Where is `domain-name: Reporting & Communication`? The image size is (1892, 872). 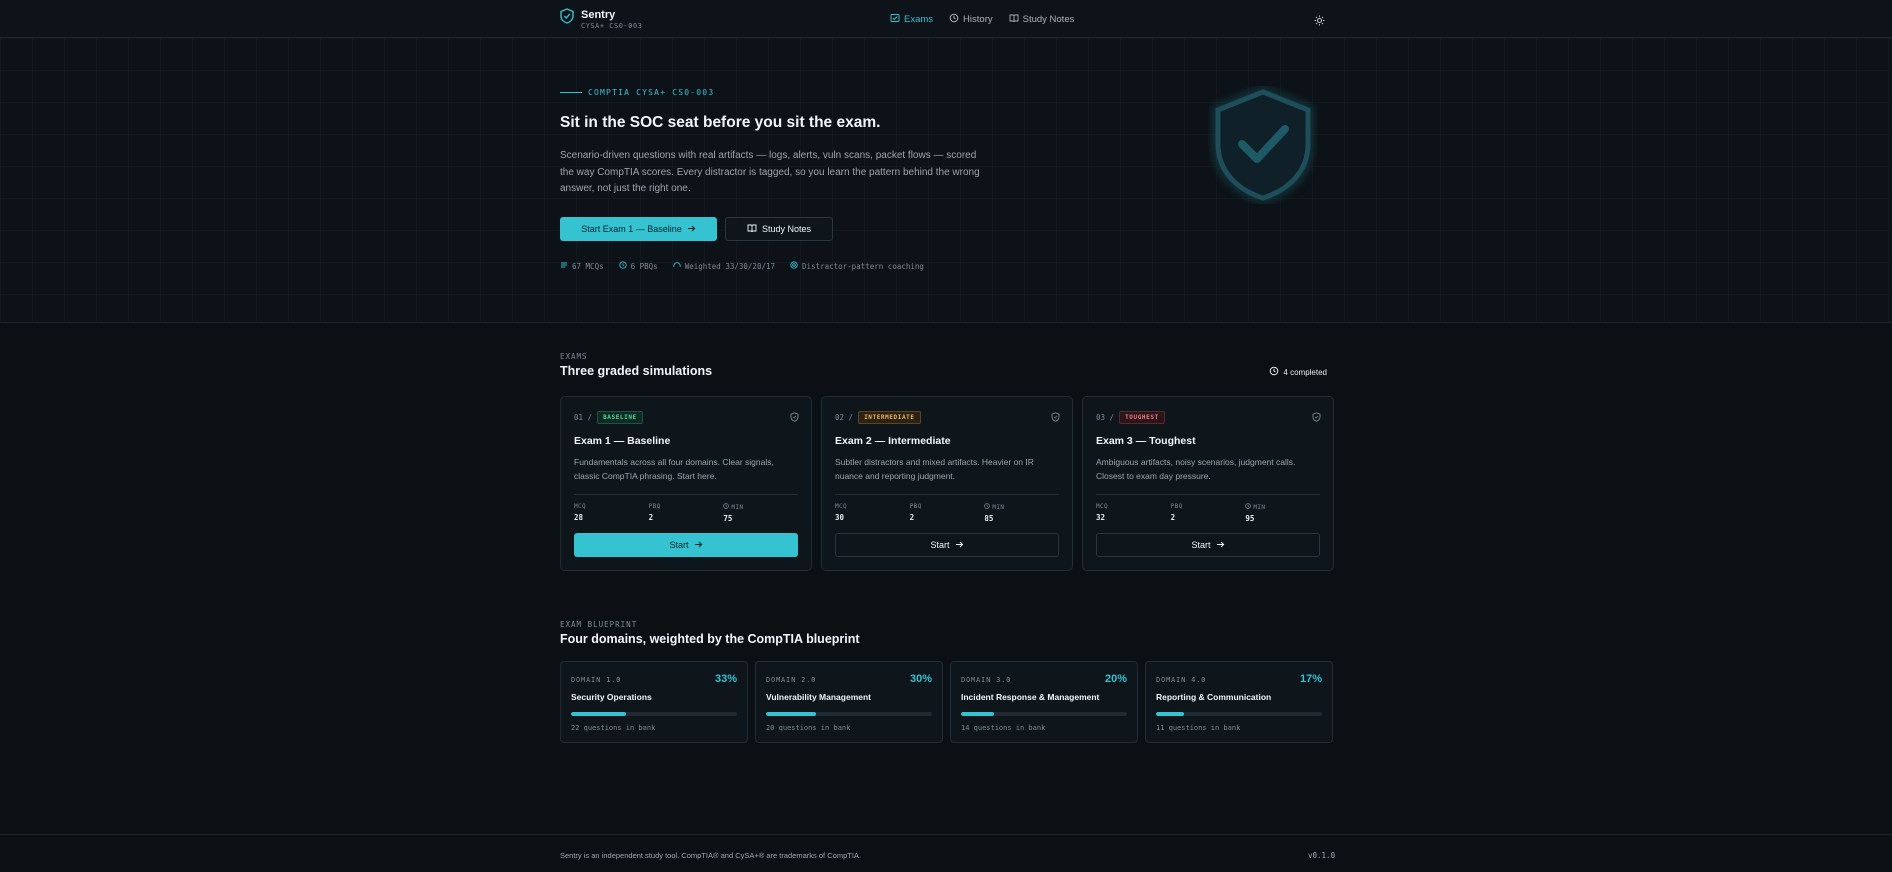 domain-name: Reporting & Communication is located at coordinates (1214, 697).